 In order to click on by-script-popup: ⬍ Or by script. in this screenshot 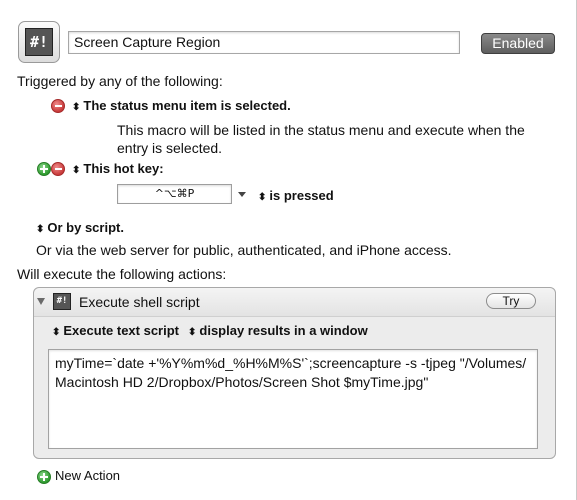, I will do `click(80, 227)`.